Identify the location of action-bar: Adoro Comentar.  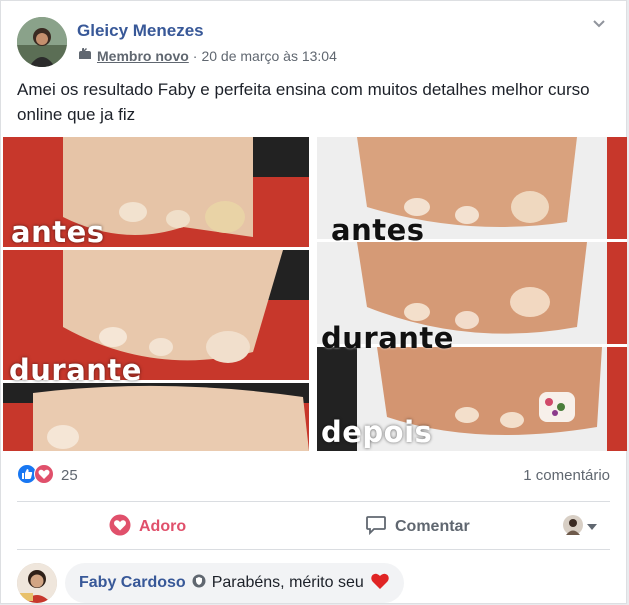
(314, 527).